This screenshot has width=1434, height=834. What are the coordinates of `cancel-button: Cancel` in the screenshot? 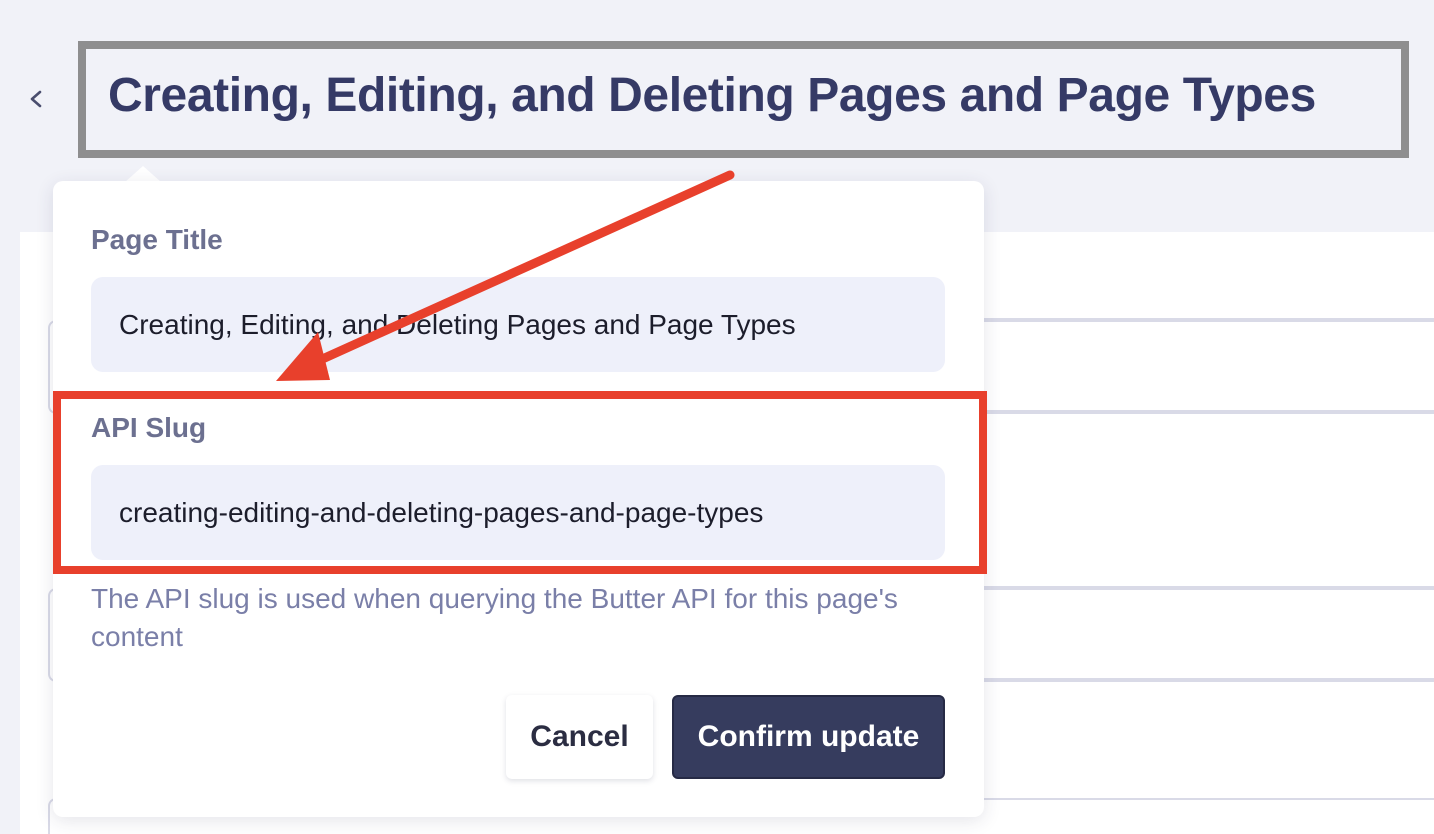 It's located at (579, 737).